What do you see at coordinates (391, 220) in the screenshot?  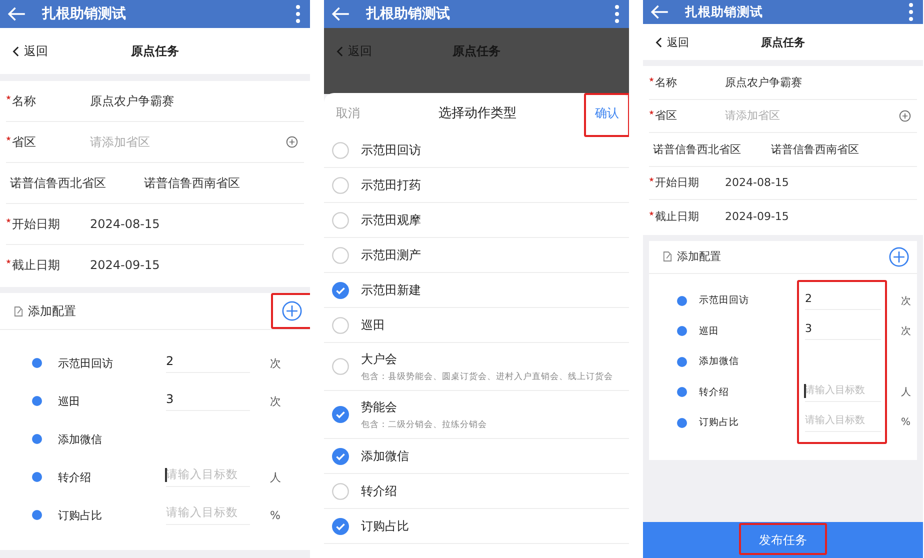 I see `option-label: 示范田观摩` at bounding box center [391, 220].